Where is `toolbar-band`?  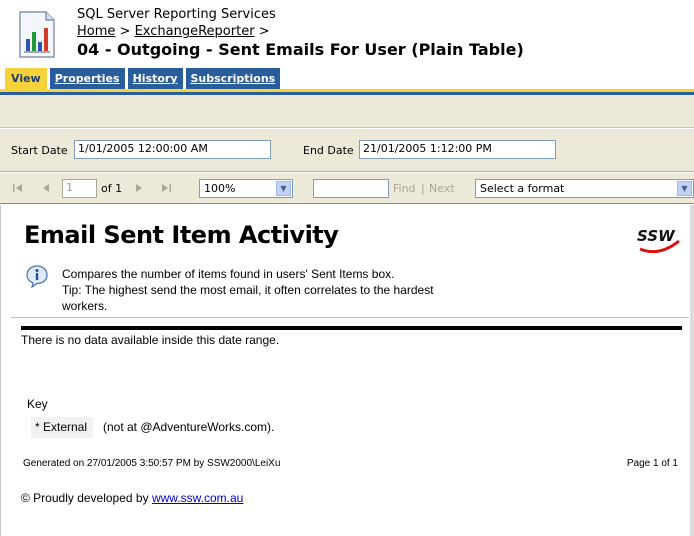
toolbar-band is located at coordinates (347, 111).